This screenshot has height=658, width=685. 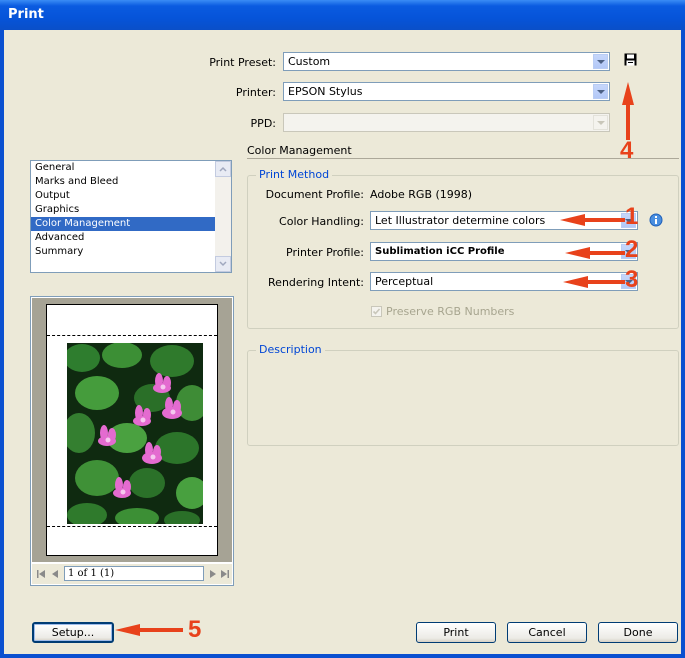 I want to click on annotation-number-1: 1, so click(x=632, y=216).